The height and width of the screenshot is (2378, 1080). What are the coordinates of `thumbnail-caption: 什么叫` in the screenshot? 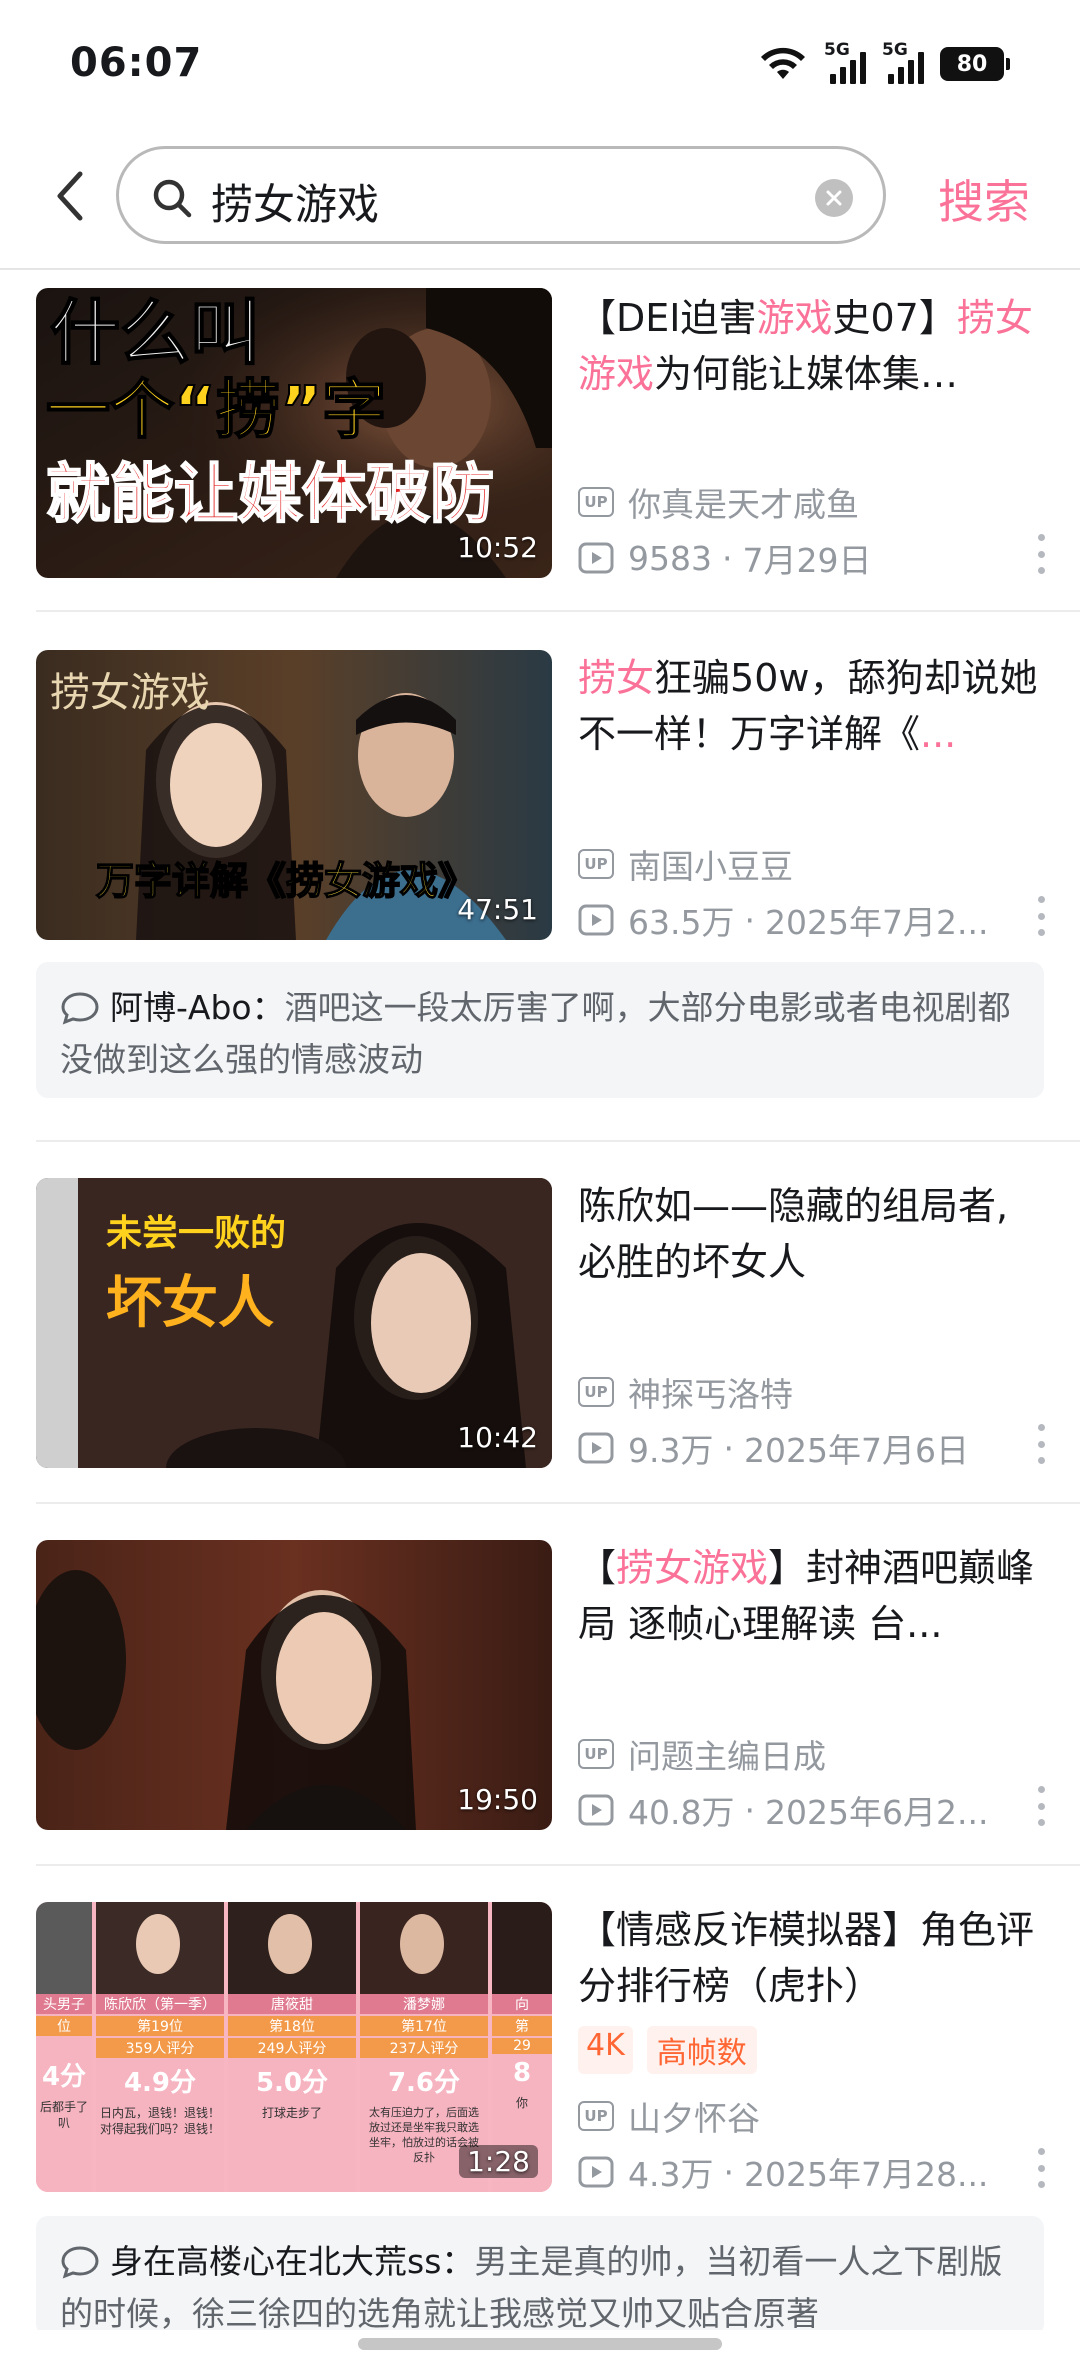 It's located at (155, 333).